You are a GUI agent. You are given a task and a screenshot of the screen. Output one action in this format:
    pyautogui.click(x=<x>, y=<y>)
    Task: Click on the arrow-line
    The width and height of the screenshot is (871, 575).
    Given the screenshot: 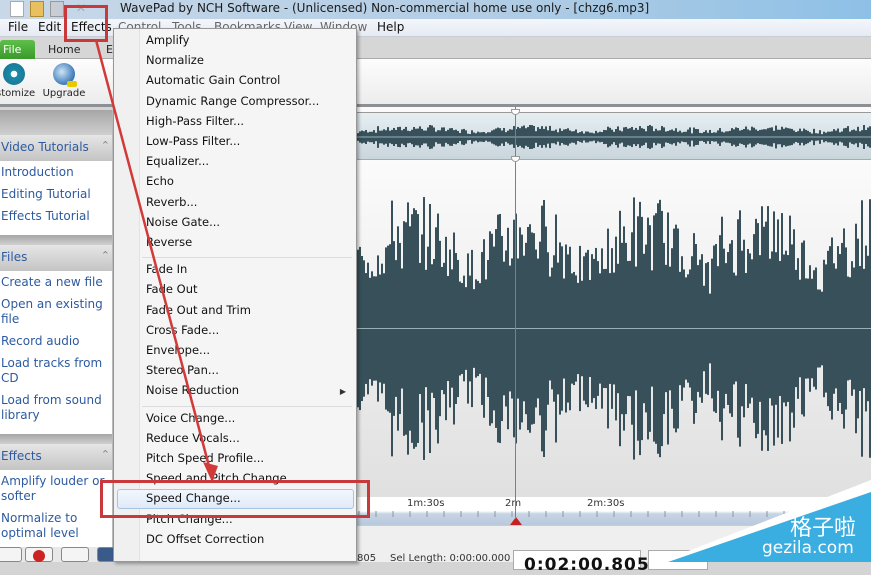 What is the action you would take?
    pyautogui.click(x=153, y=255)
    